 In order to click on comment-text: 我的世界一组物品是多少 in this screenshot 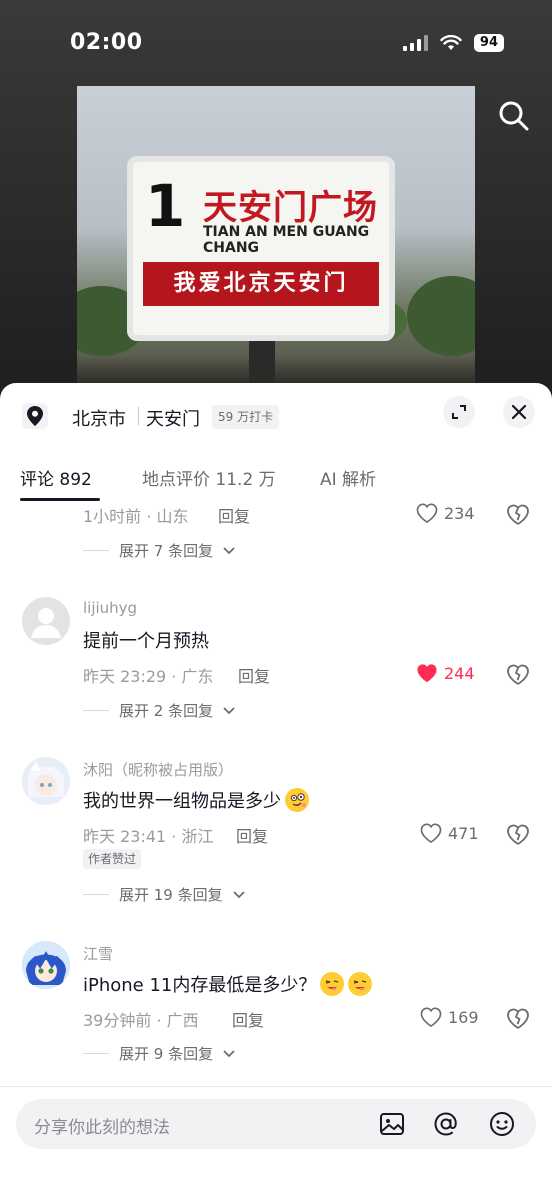, I will do `click(196, 800)`.